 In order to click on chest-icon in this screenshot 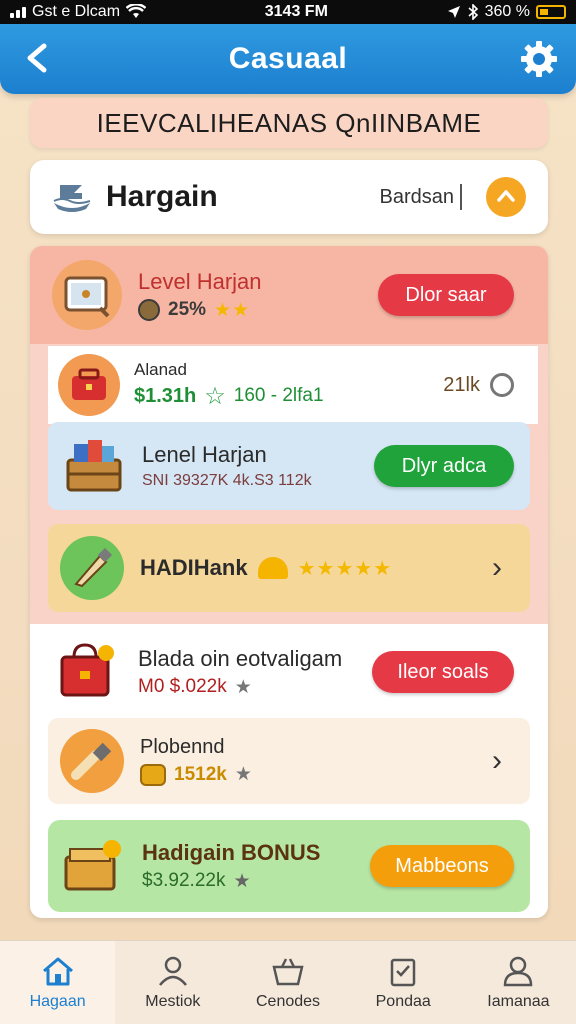, I will do `click(93, 866)`.